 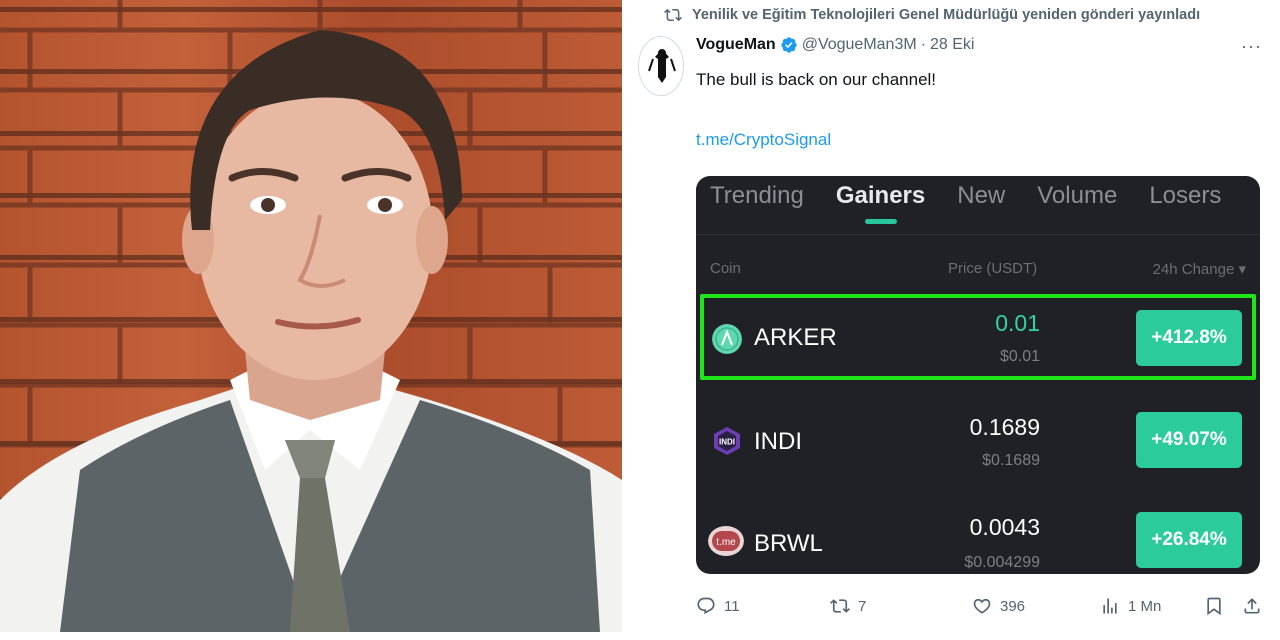 I want to click on coin-row: INDI INDI 0.1689 $0.1689 +49.07%, so click(x=978, y=444).